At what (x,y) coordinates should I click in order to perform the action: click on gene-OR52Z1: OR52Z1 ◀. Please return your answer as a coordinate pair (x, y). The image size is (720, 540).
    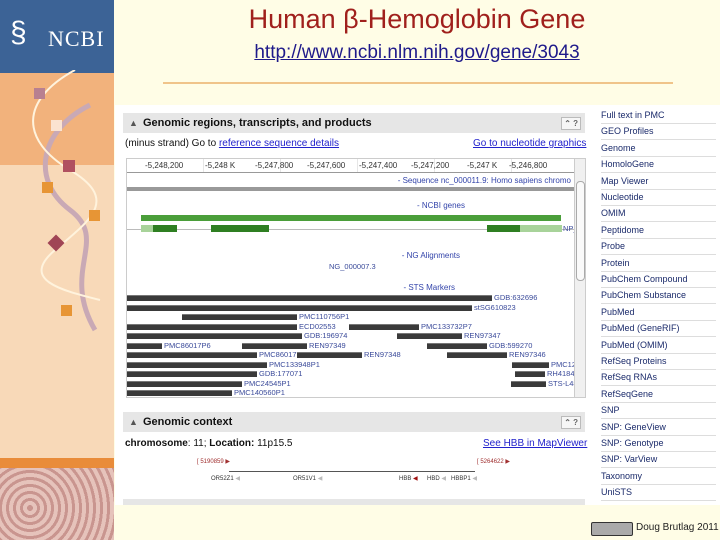
    Looking at the image, I should click on (225, 478).